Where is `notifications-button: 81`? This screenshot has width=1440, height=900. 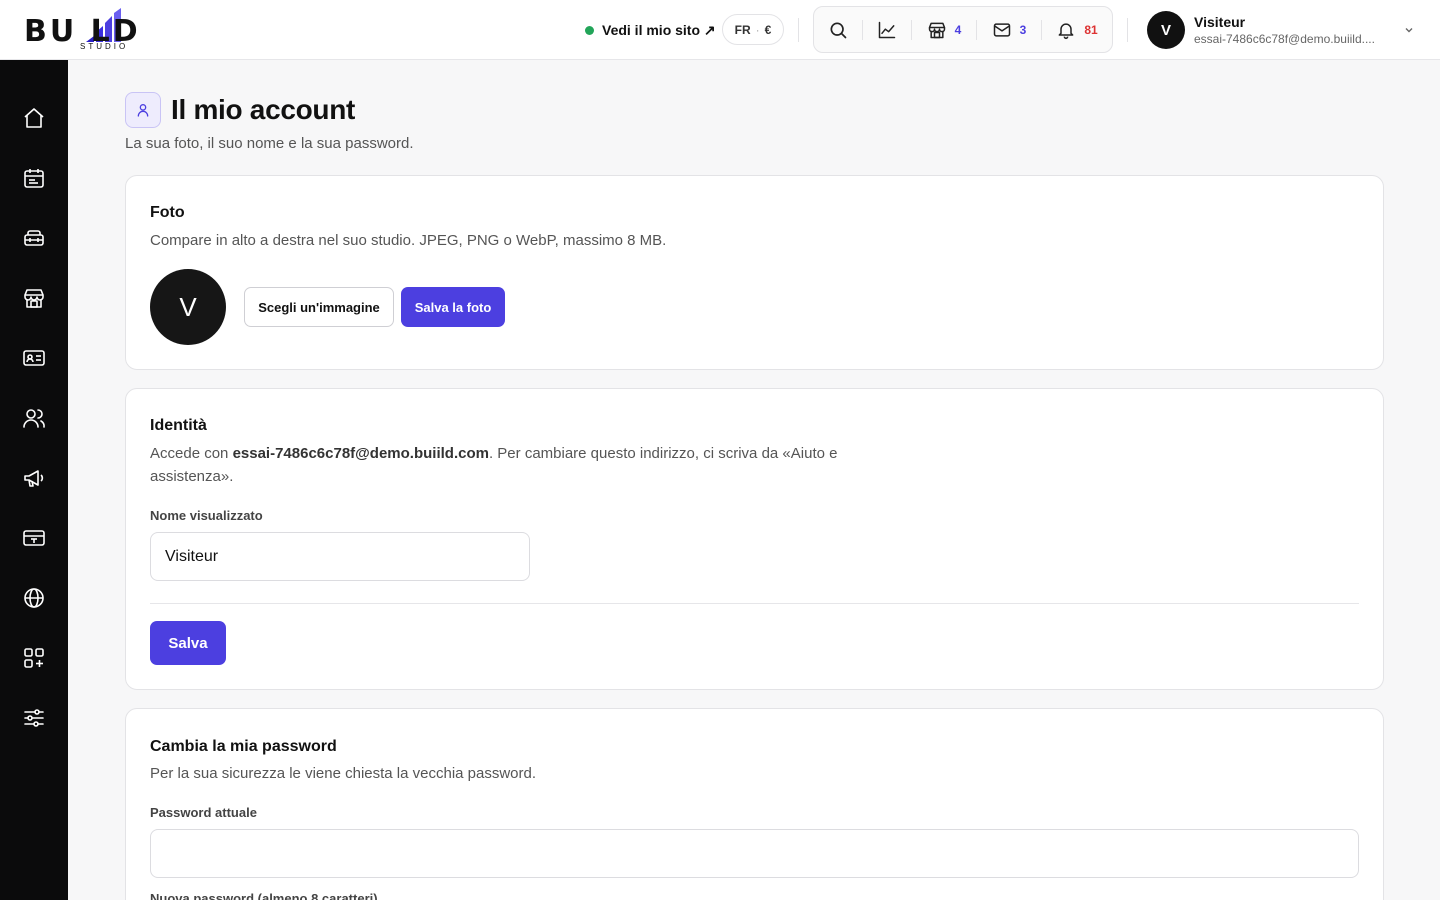
notifications-button: 81 is located at coordinates (1077, 29).